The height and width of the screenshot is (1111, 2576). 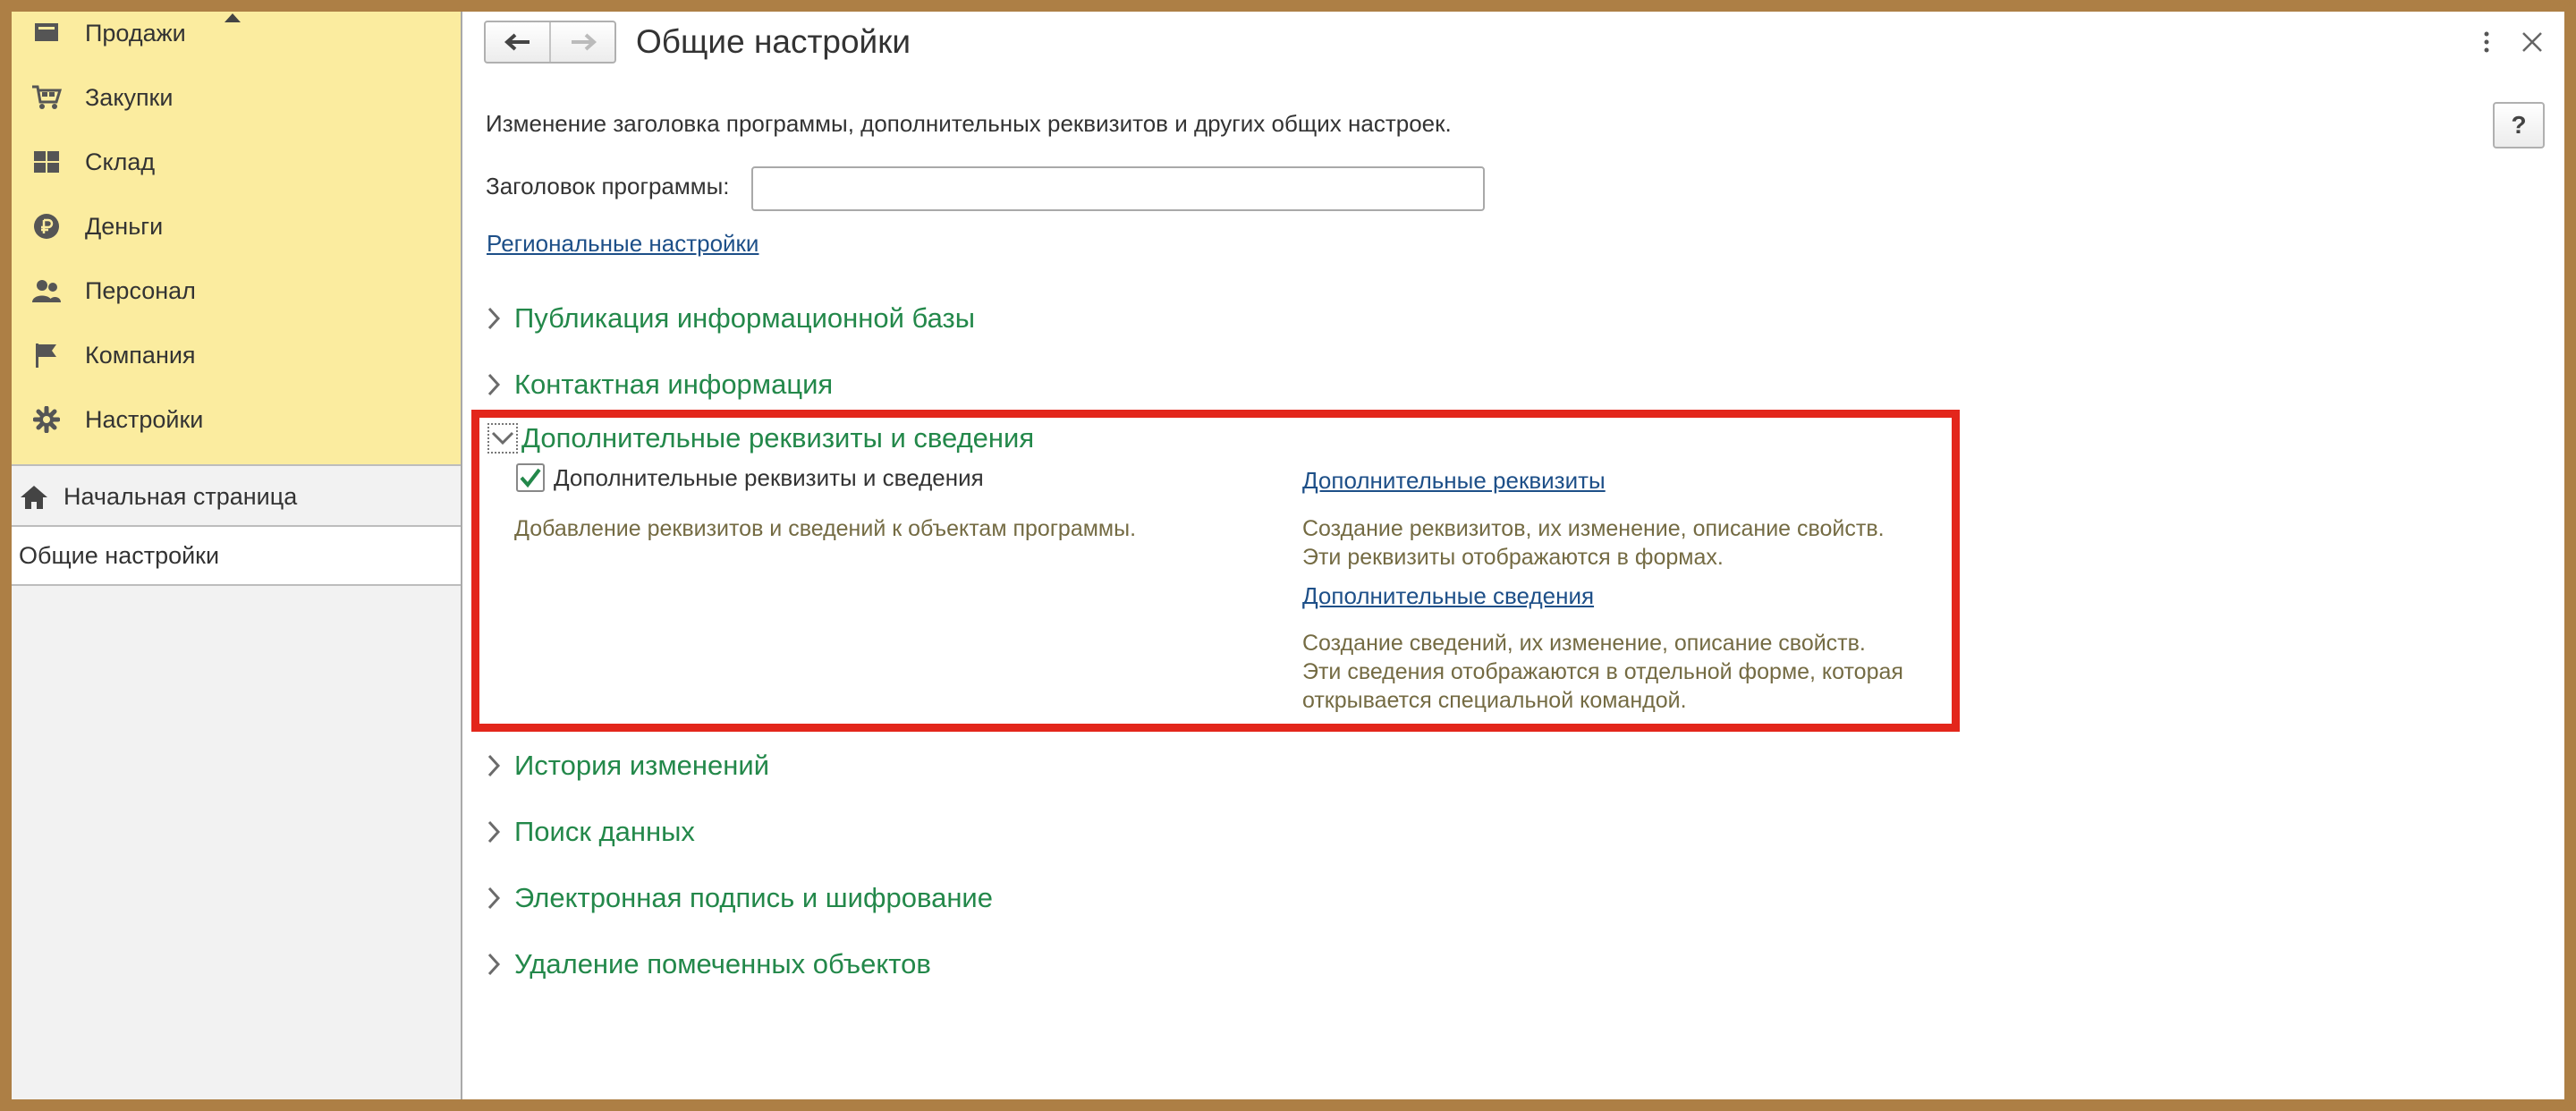 What do you see at coordinates (47, 162) in the screenshot?
I see `warehouse-icon` at bounding box center [47, 162].